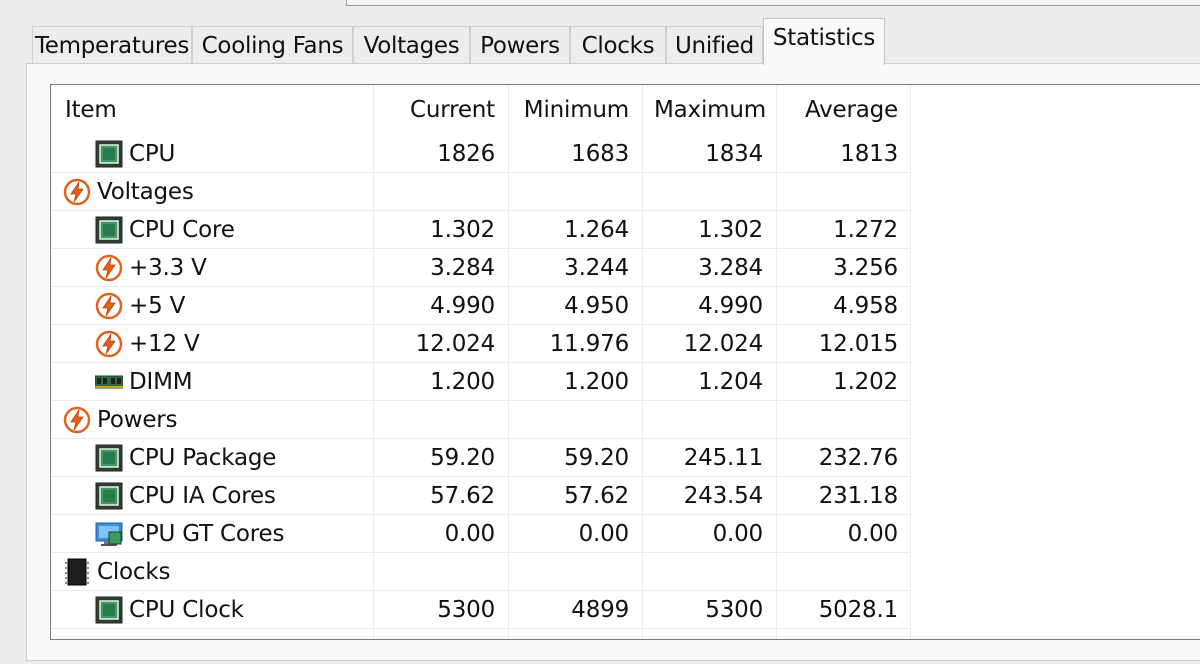 This screenshot has width=1200, height=664. What do you see at coordinates (520, 45) in the screenshot?
I see `tab-powers: Powers` at bounding box center [520, 45].